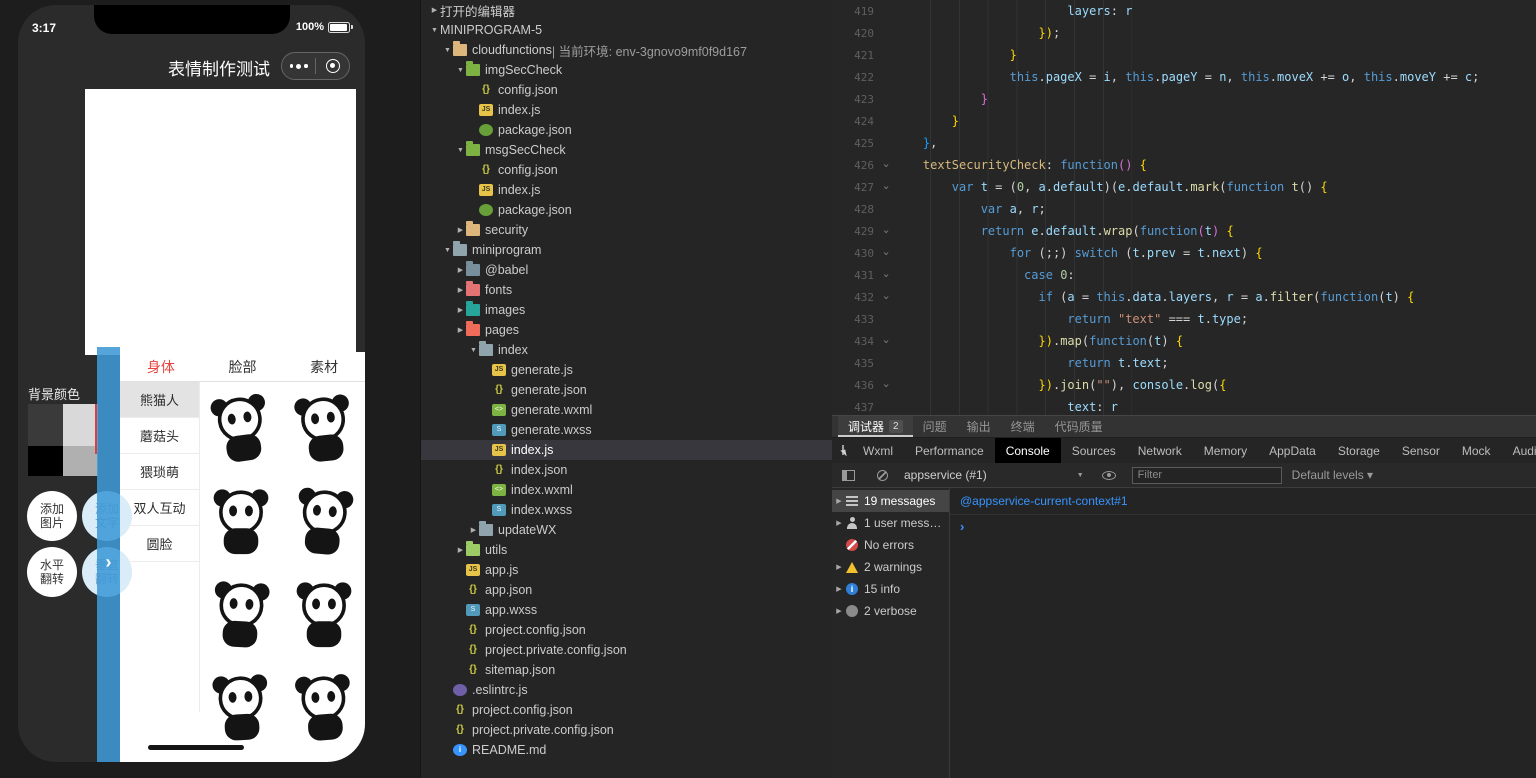 This screenshot has width=1536, height=778. I want to click on sheet-tab-脸部: 脸部, so click(243, 366).